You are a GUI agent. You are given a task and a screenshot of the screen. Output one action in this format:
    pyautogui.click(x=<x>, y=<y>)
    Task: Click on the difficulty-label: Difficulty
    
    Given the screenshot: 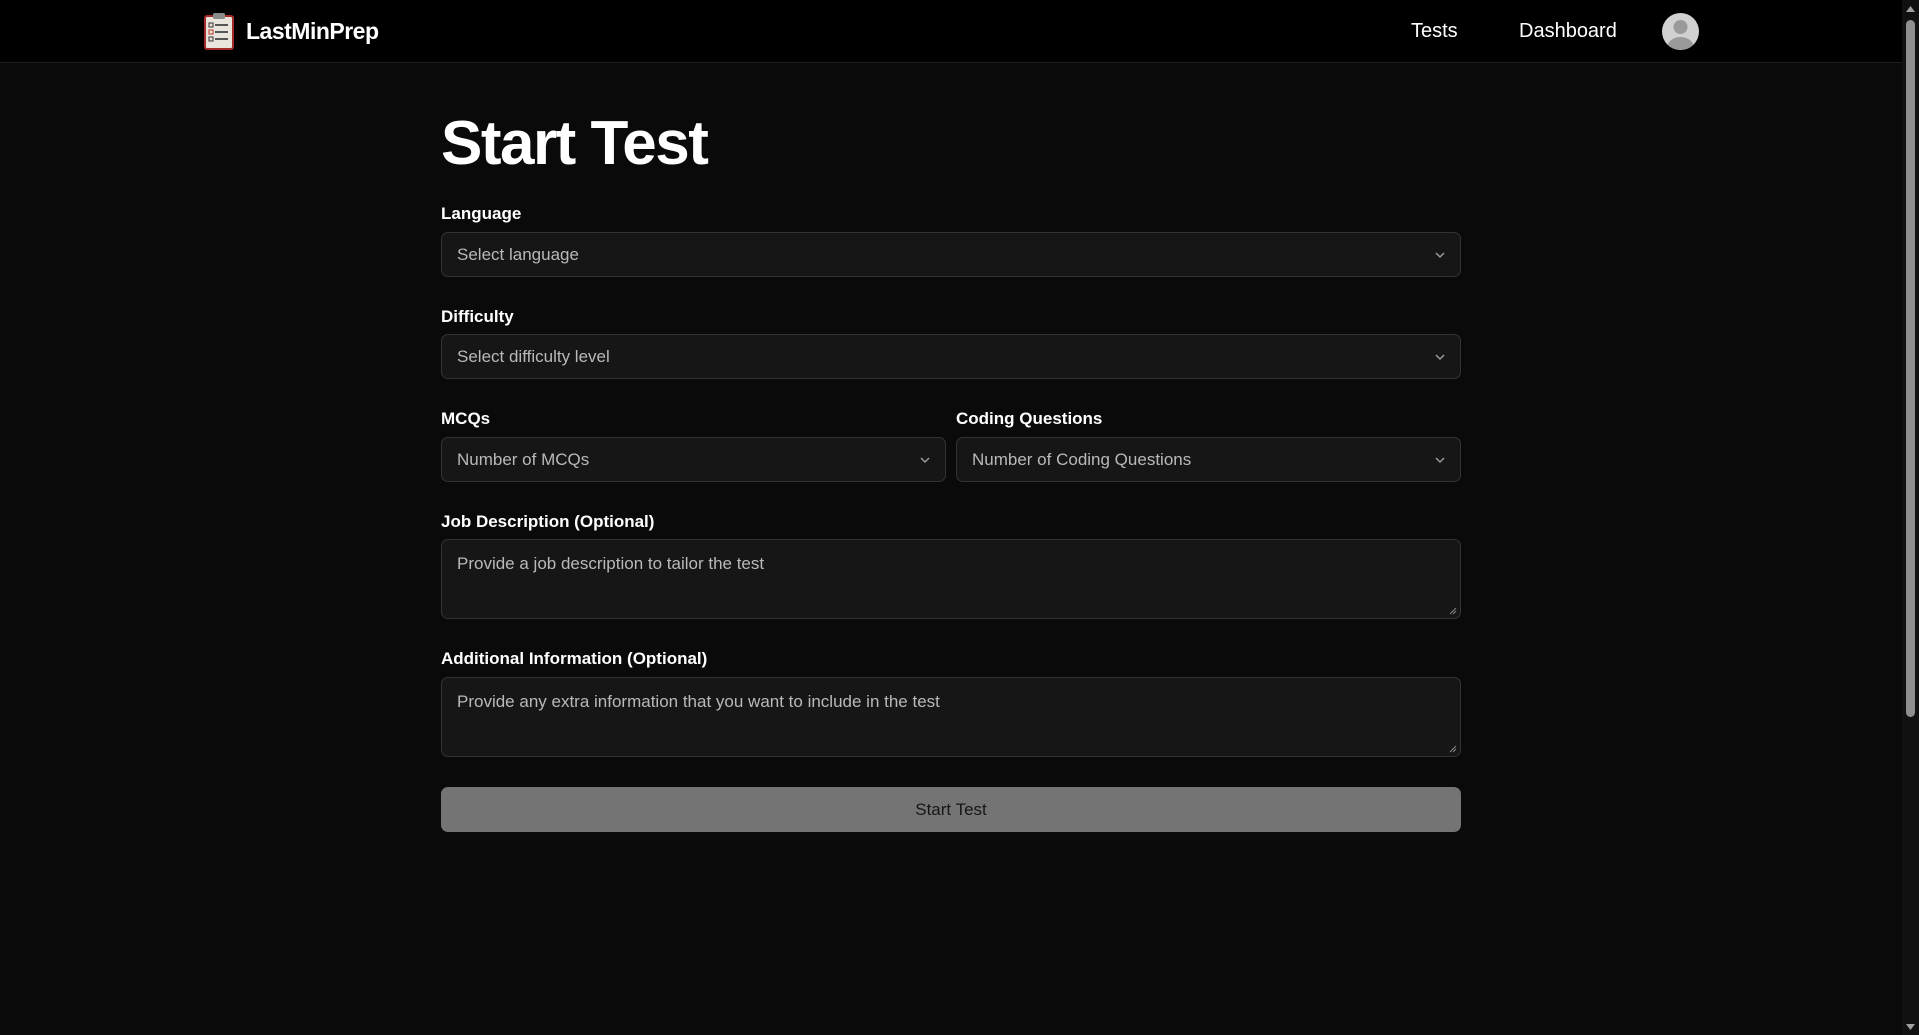 What is the action you would take?
    pyautogui.click(x=477, y=316)
    